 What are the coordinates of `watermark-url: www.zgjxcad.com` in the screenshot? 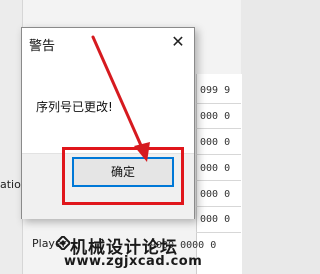 It's located at (133, 261).